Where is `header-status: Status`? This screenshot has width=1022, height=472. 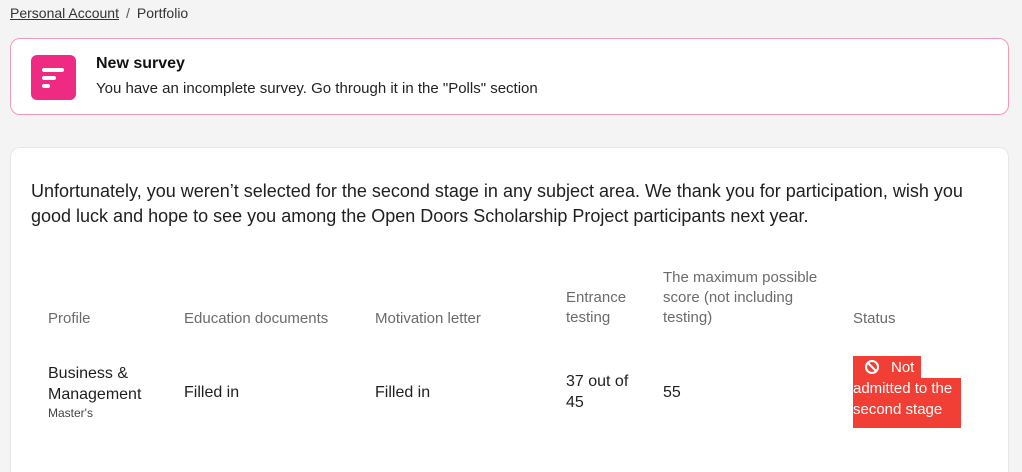
header-status: Status is located at coordinates (874, 318).